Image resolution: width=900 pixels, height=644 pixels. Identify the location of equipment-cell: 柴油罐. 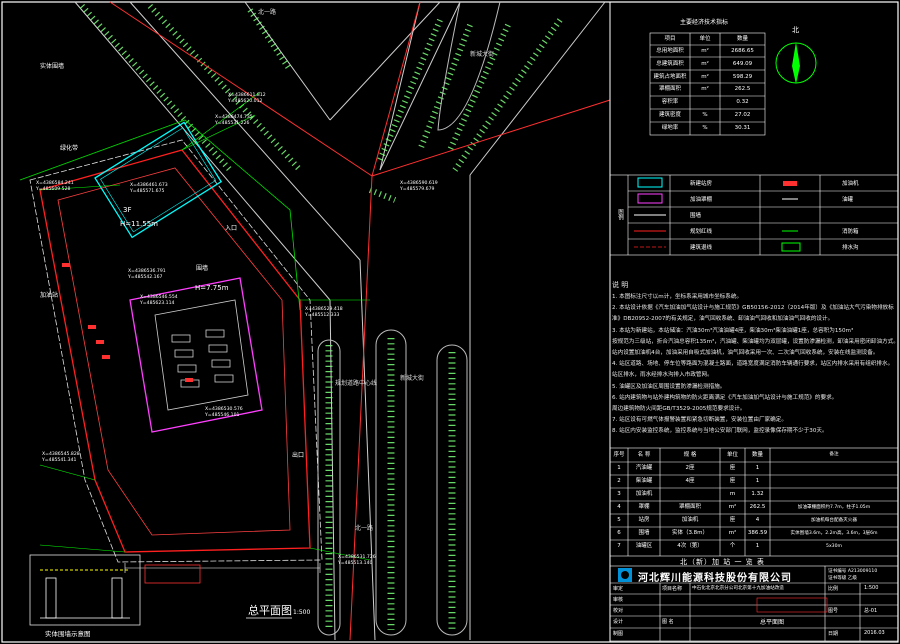
(644, 481).